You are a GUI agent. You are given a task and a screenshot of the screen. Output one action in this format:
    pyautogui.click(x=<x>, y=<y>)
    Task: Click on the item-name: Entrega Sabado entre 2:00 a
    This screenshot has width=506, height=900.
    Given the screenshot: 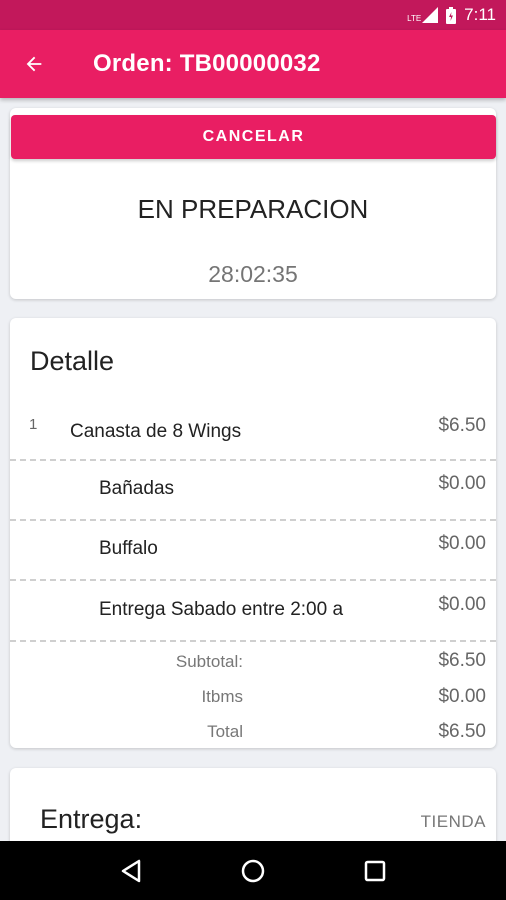 What is the action you would take?
    pyautogui.click(x=221, y=609)
    